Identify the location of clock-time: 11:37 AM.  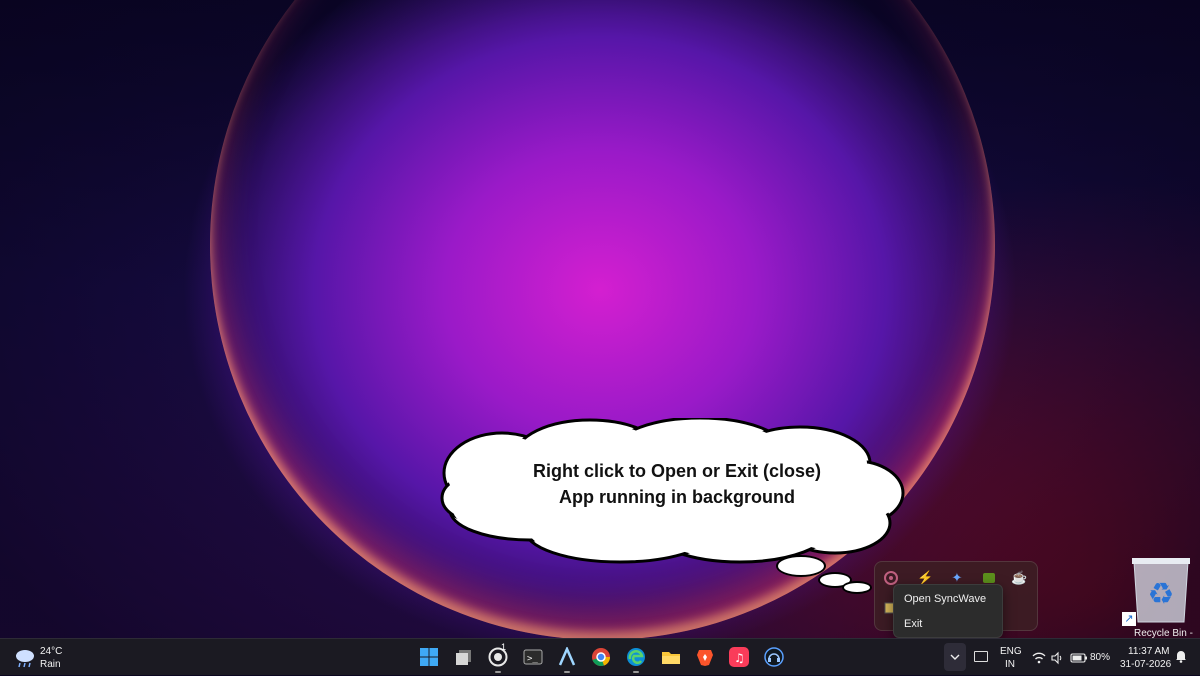
(1149, 651).